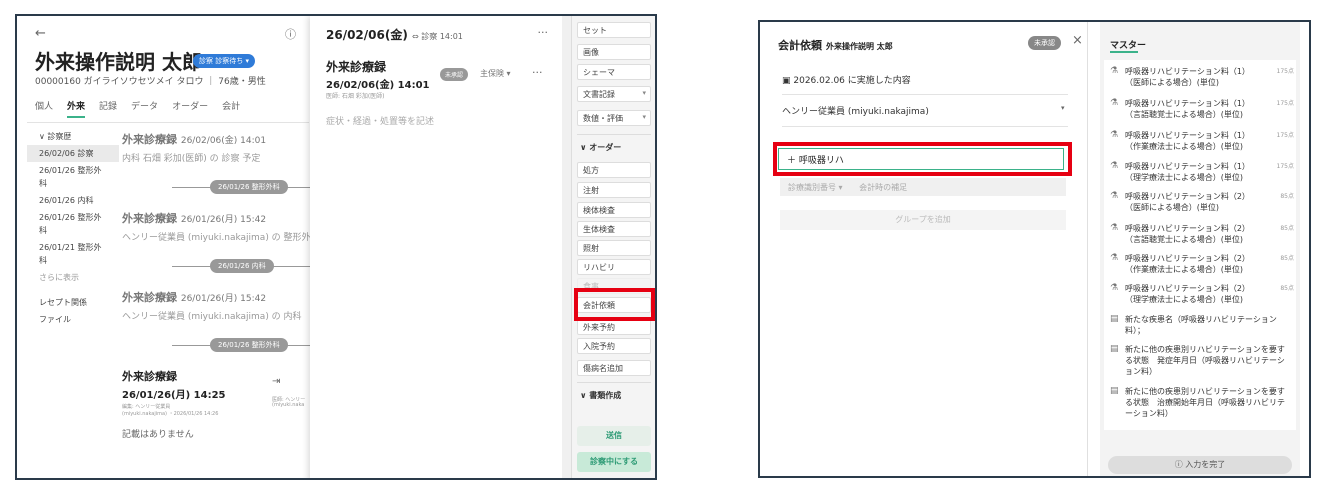  I want to click on patient-tabs: 個人 外来 記録 データ オーダー 会計, so click(137, 108).